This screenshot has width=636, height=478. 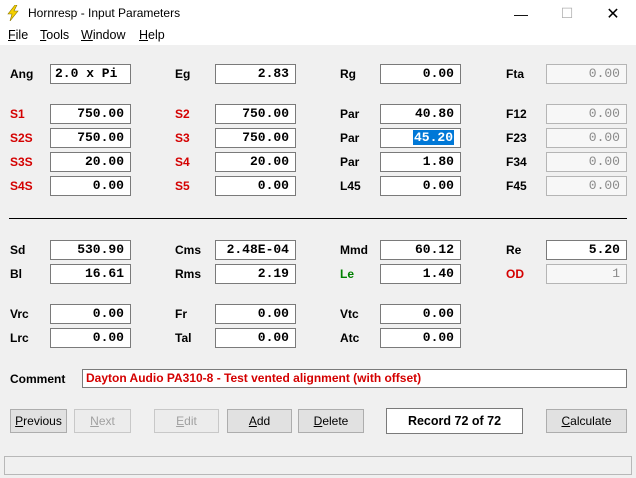 I want to click on menu-bar: File Tools Window Help, so click(x=318, y=36).